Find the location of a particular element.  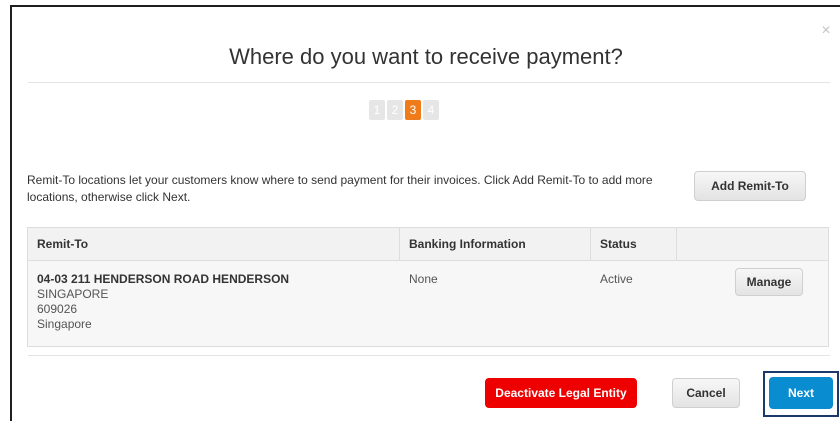

title-divider is located at coordinates (429, 82).